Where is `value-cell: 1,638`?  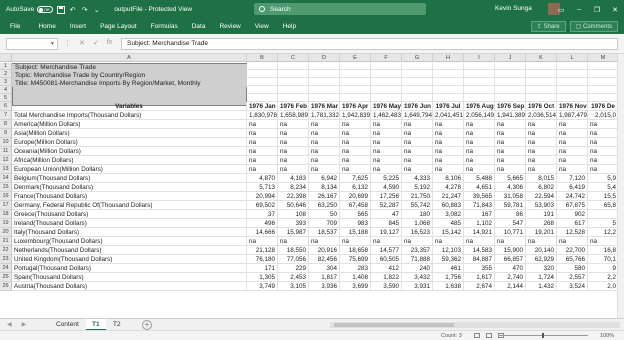 value-cell: 1,638 is located at coordinates (448, 286).